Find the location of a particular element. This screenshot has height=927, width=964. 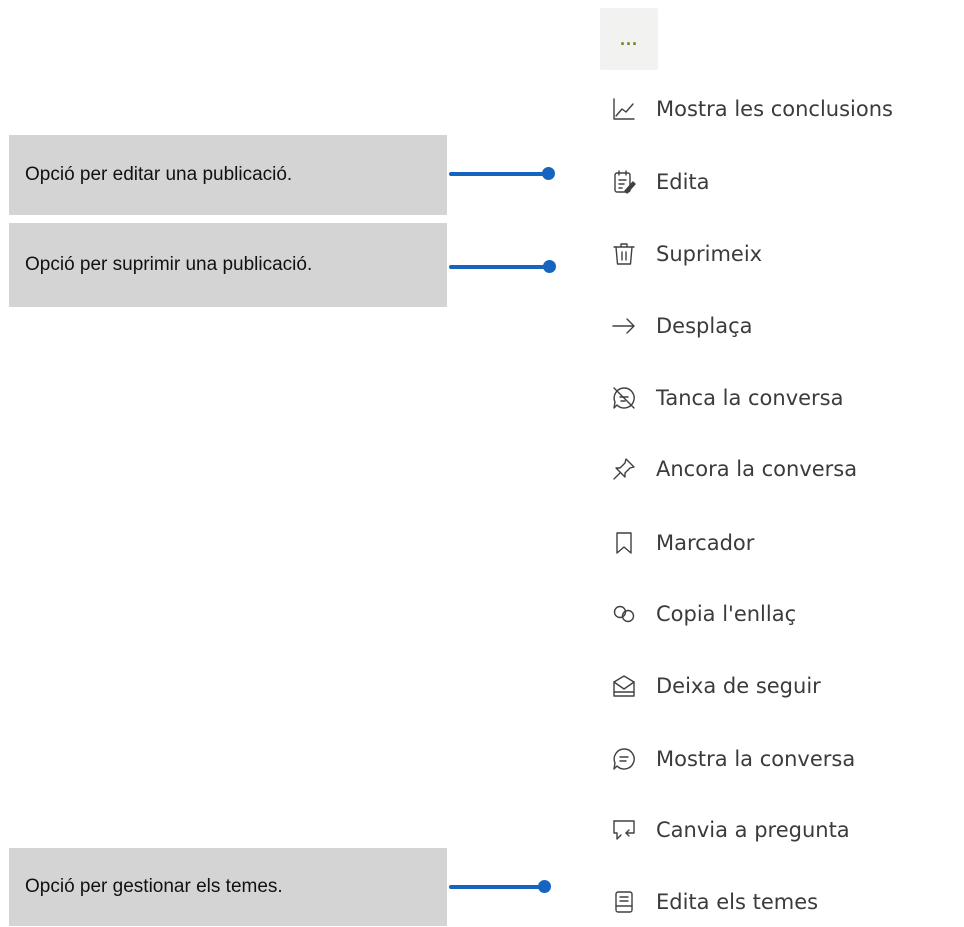

menu-item-label: Copia l'enllaç is located at coordinates (726, 614).